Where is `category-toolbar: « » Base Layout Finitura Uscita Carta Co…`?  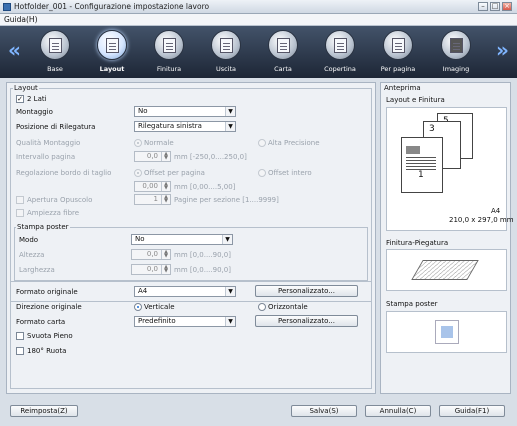 category-toolbar: « » Base Layout Finitura Uscita Carta Co… is located at coordinates (258, 52).